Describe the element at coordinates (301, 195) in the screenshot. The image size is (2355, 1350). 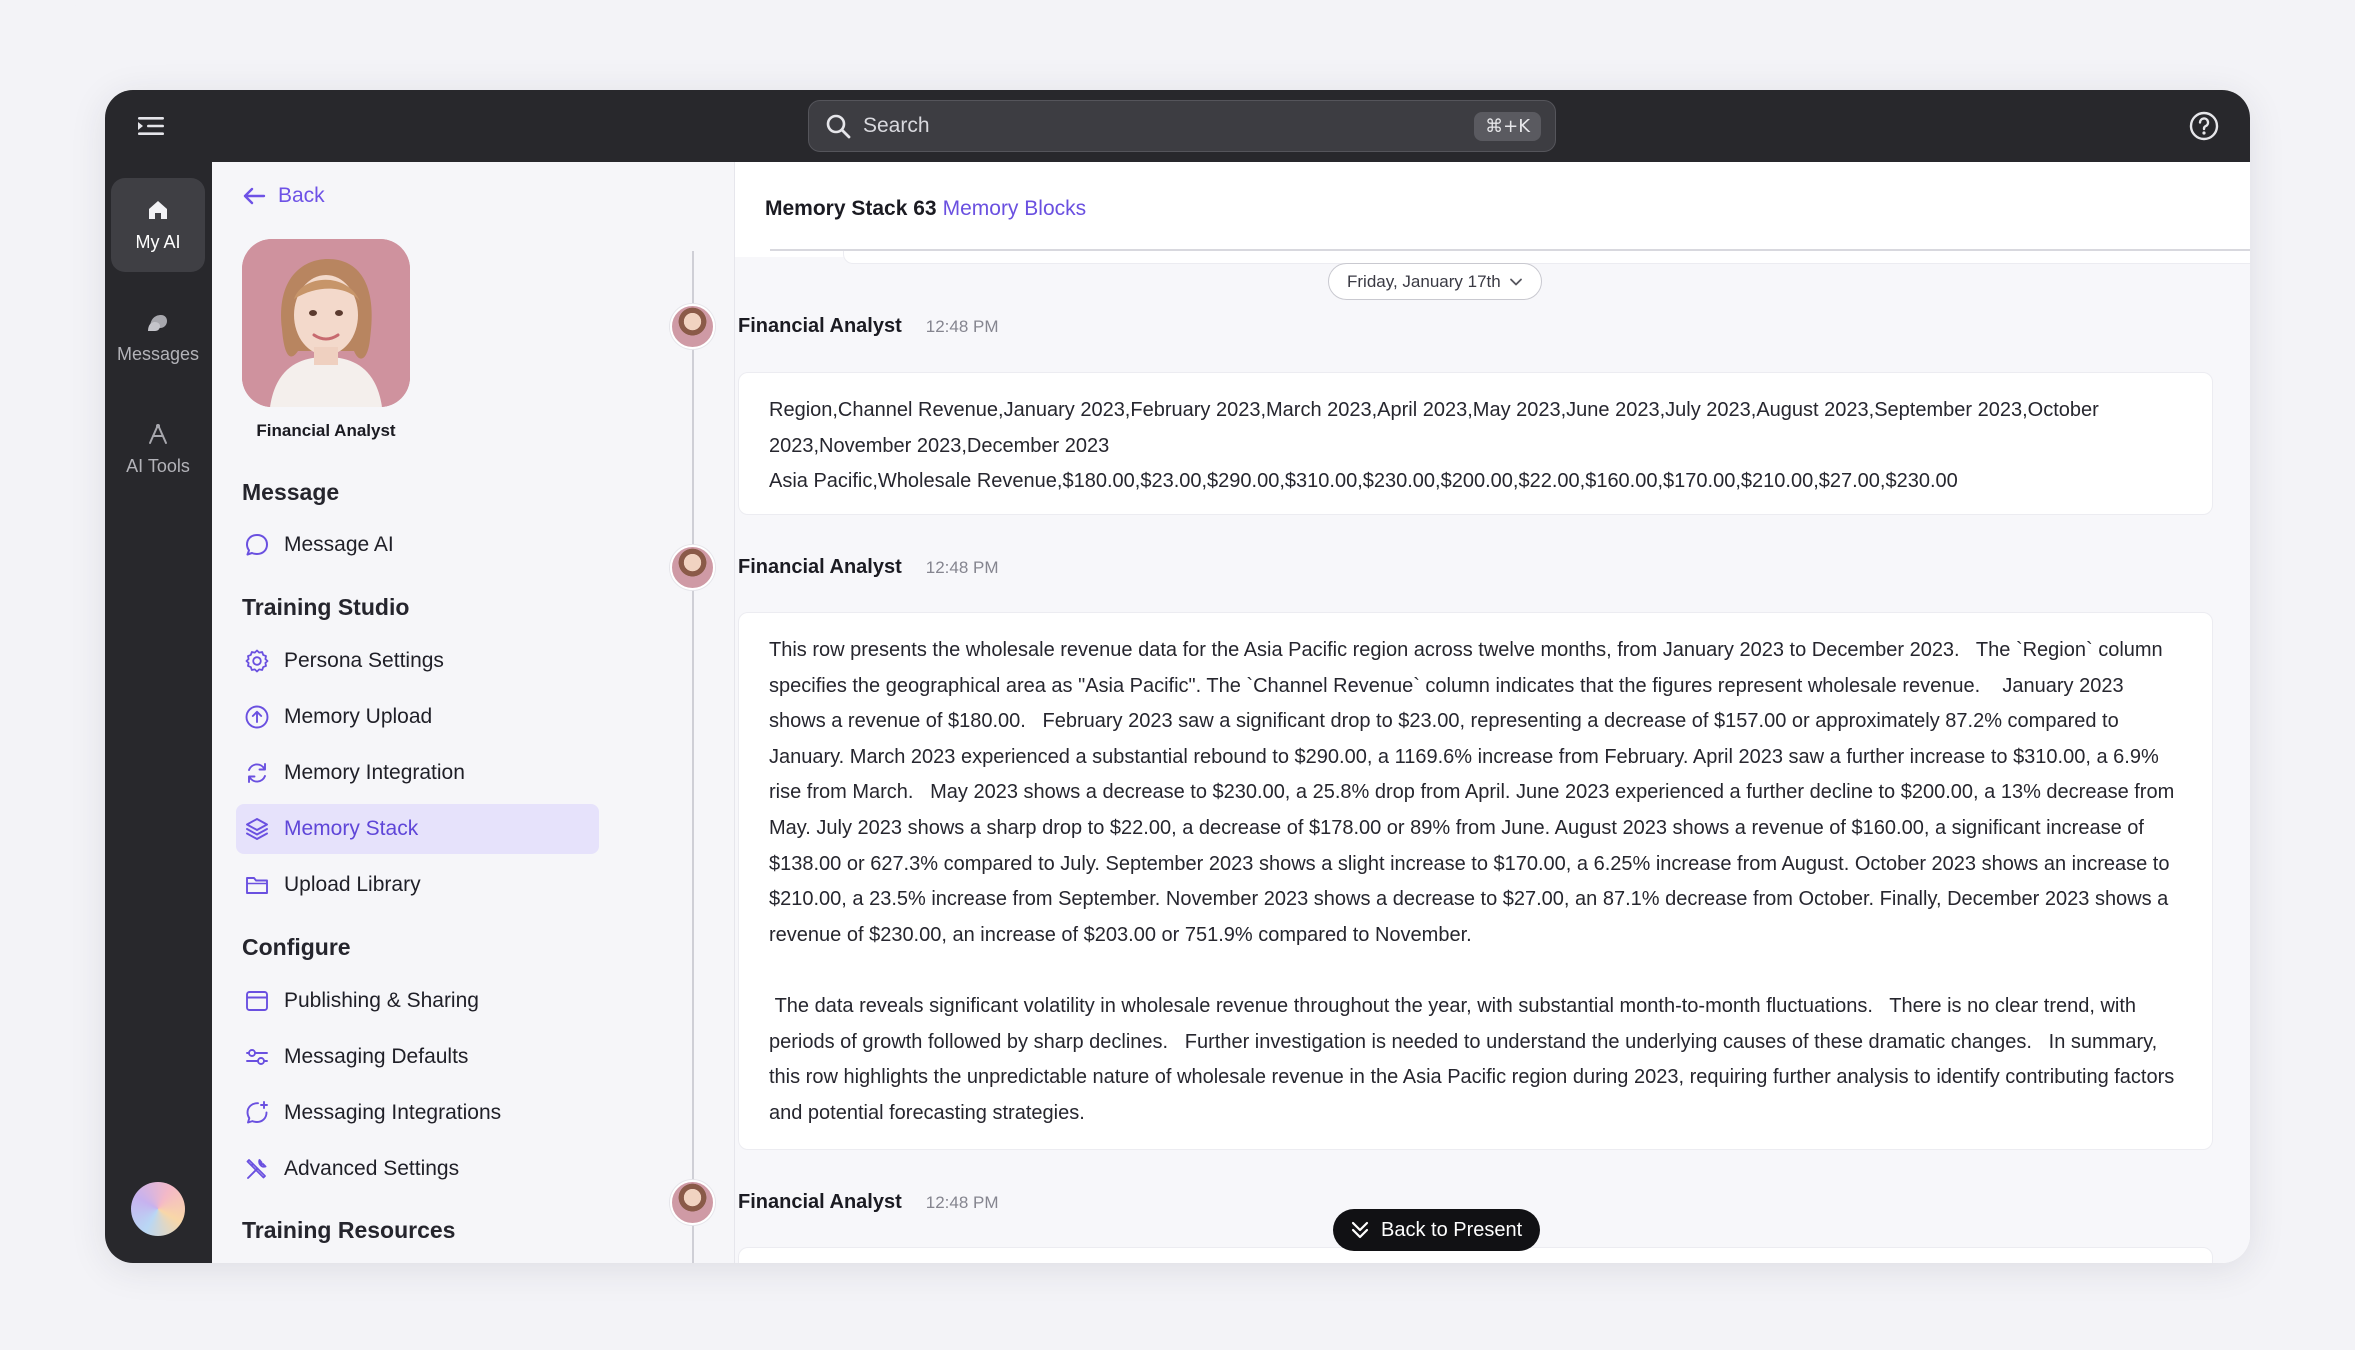
I see `back-label: Back` at that location.